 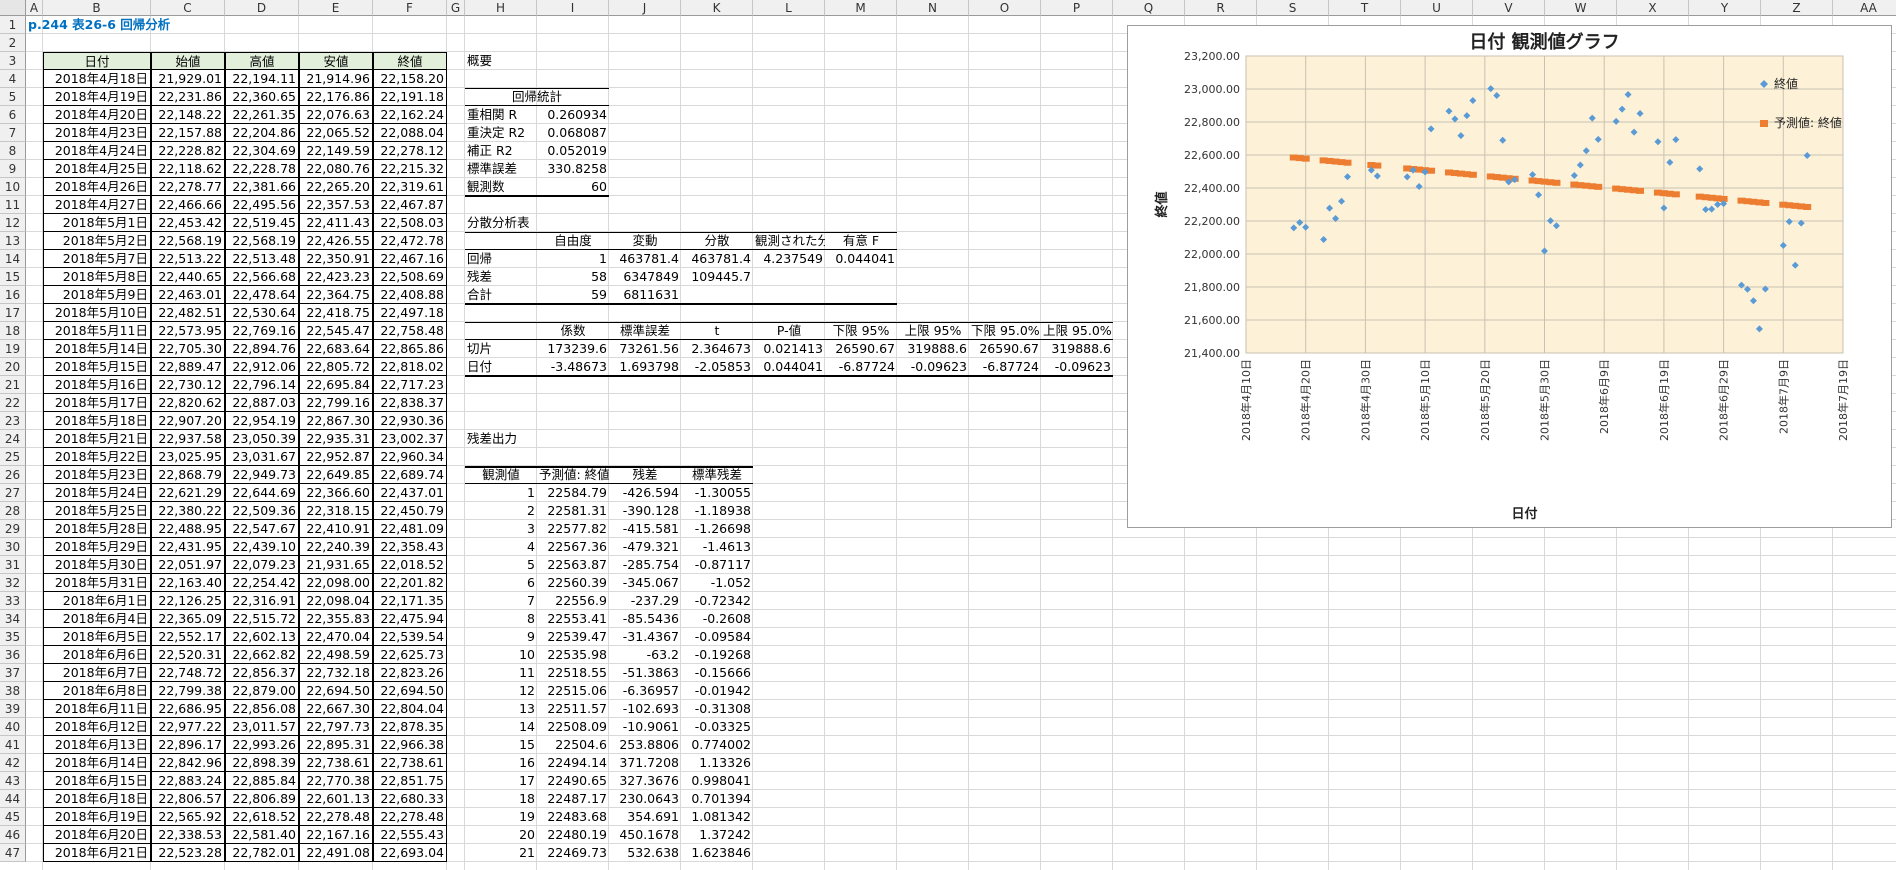 What do you see at coordinates (573, 259) in the screenshot?
I see `anova-cell: 1` at bounding box center [573, 259].